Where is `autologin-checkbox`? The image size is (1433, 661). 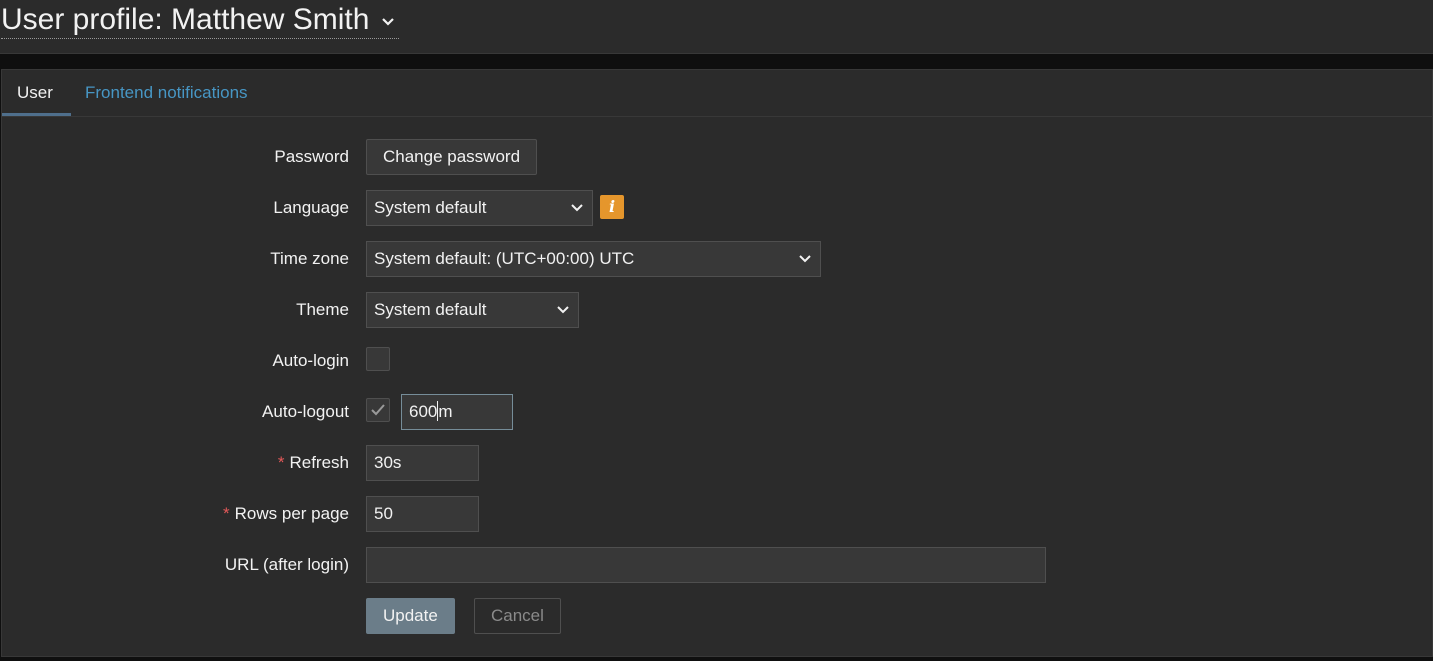 autologin-checkbox is located at coordinates (378, 359).